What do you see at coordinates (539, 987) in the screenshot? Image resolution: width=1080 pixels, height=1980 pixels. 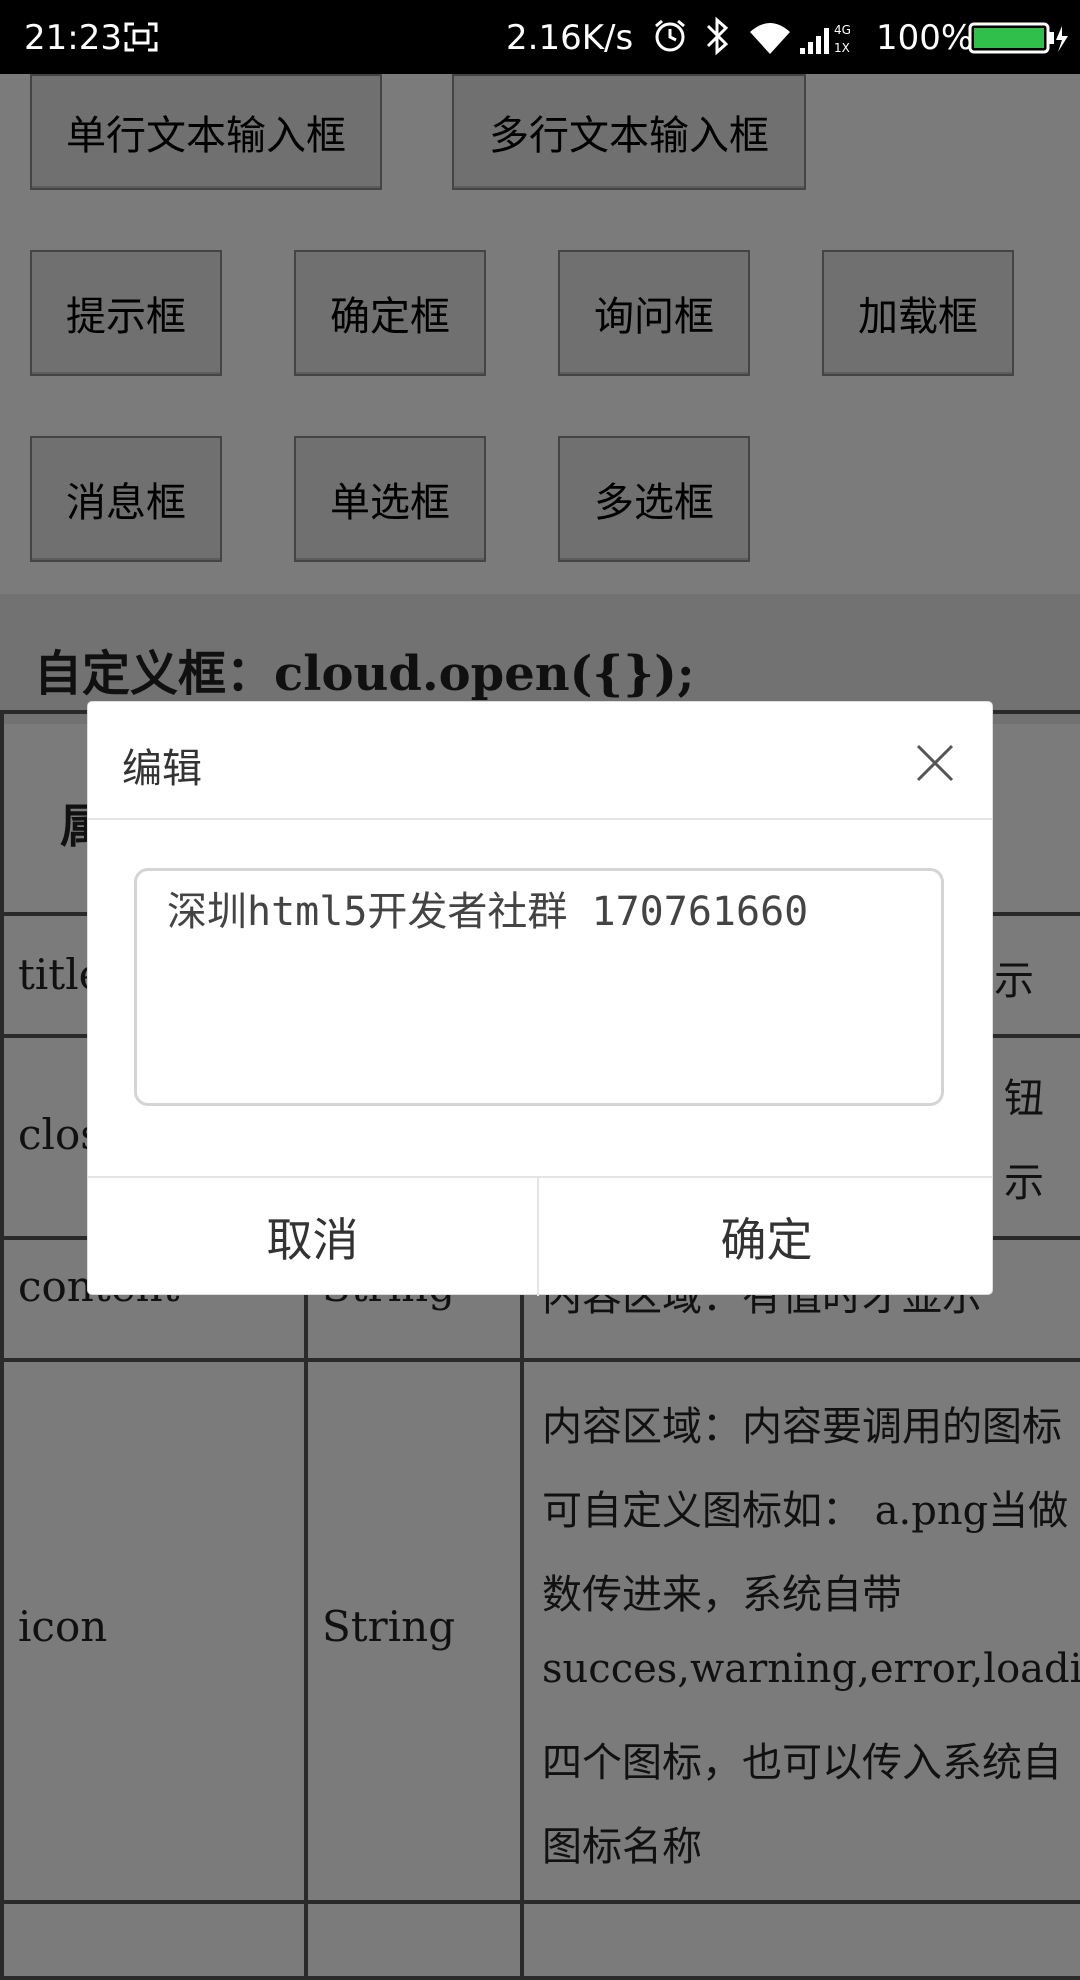 I see `dialog-textarea: 深圳html5开发者社群 170761660` at bounding box center [539, 987].